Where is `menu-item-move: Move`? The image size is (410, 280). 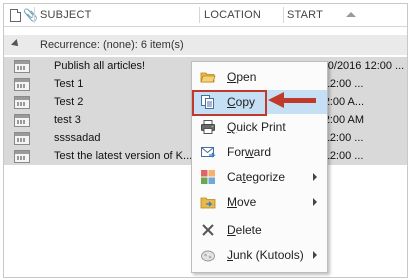 menu-item-move: Move is located at coordinates (259, 202).